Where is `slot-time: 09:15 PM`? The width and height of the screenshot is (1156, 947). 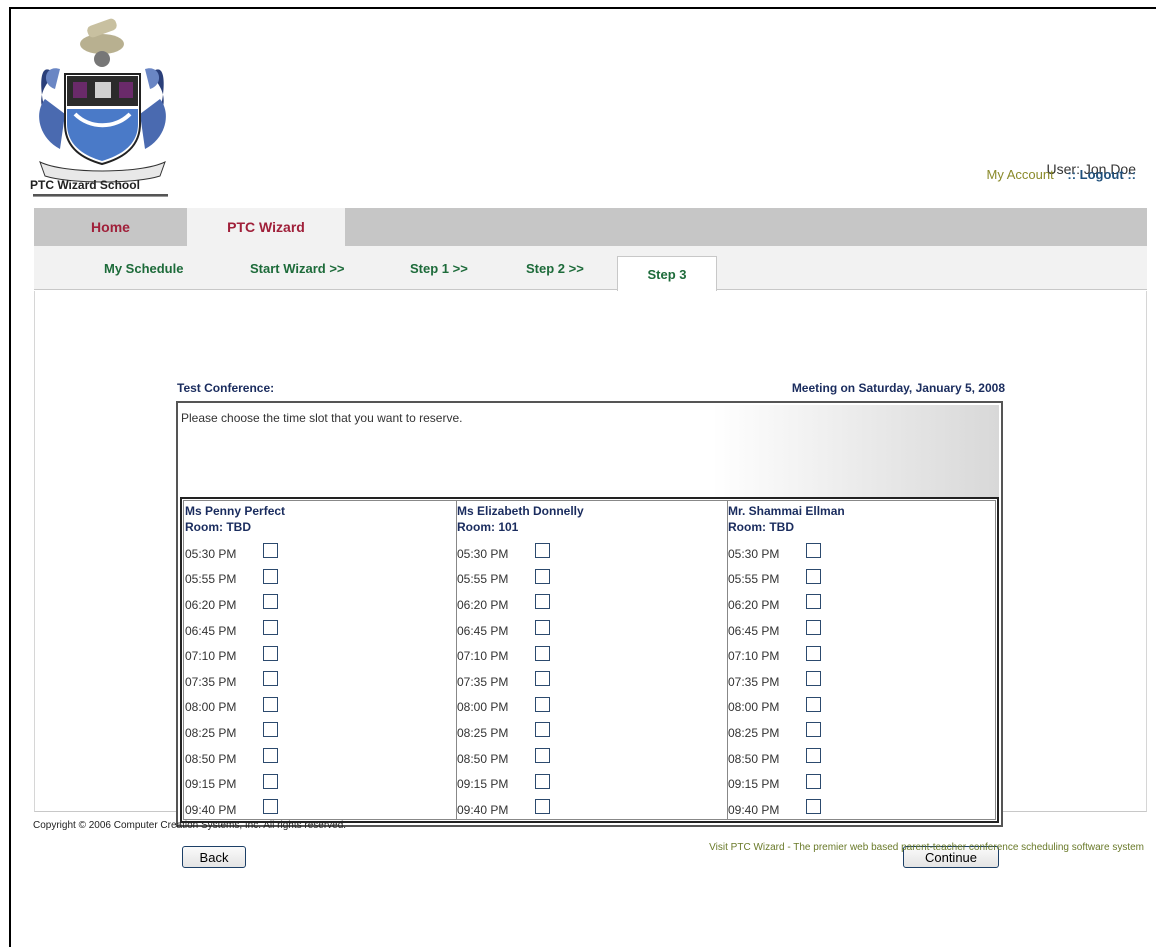 slot-time: 09:15 PM is located at coordinates (211, 784).